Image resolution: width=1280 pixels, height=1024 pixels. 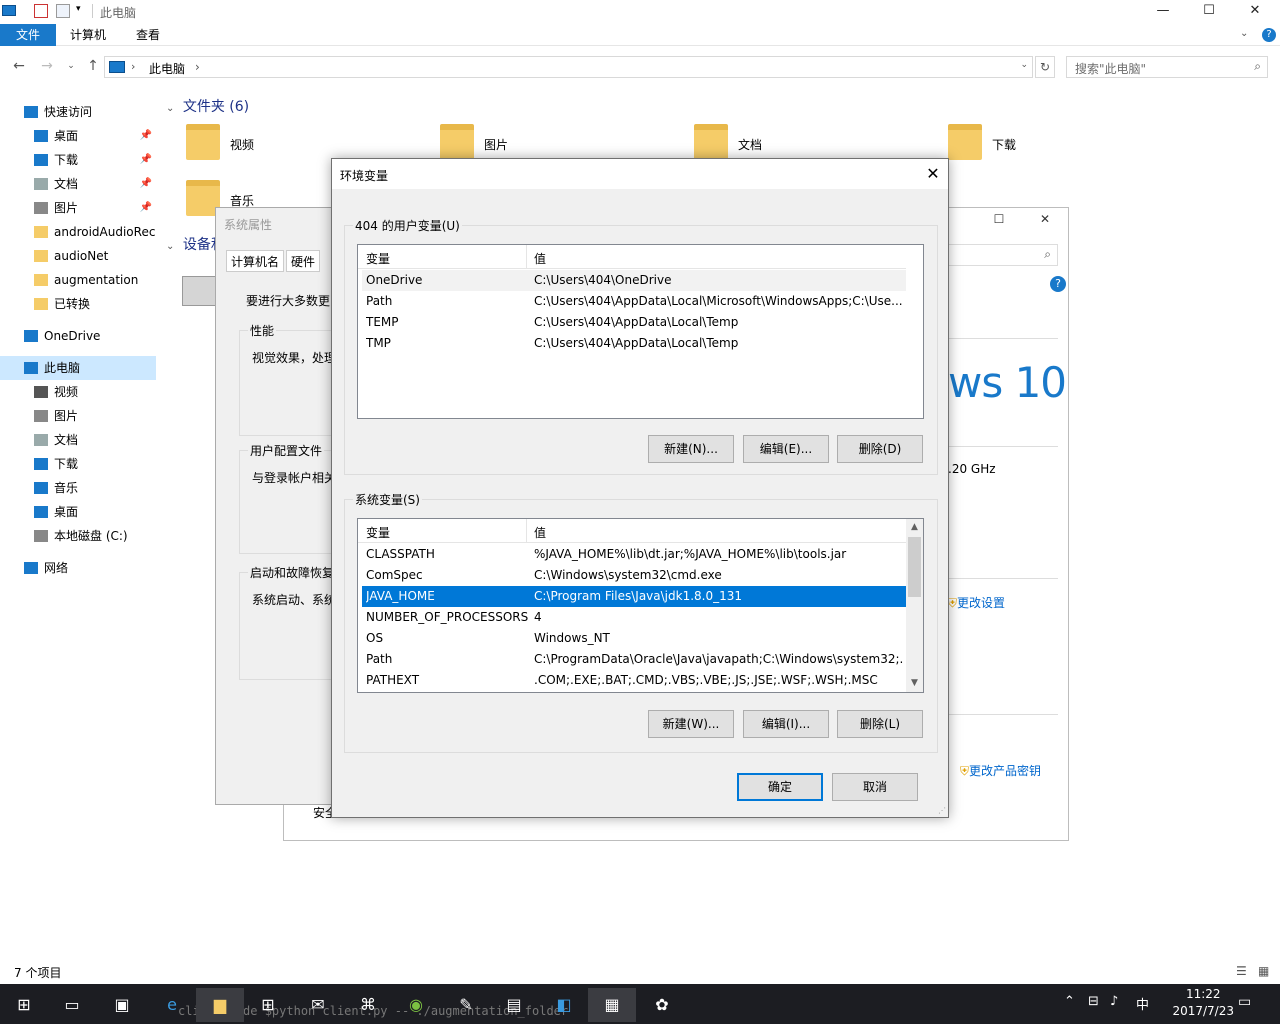 What do you see at coordinates (71, 66) in the screenshot?
I see `recent-dropdown-icon: ⌄` at bounding box center [71, 66].